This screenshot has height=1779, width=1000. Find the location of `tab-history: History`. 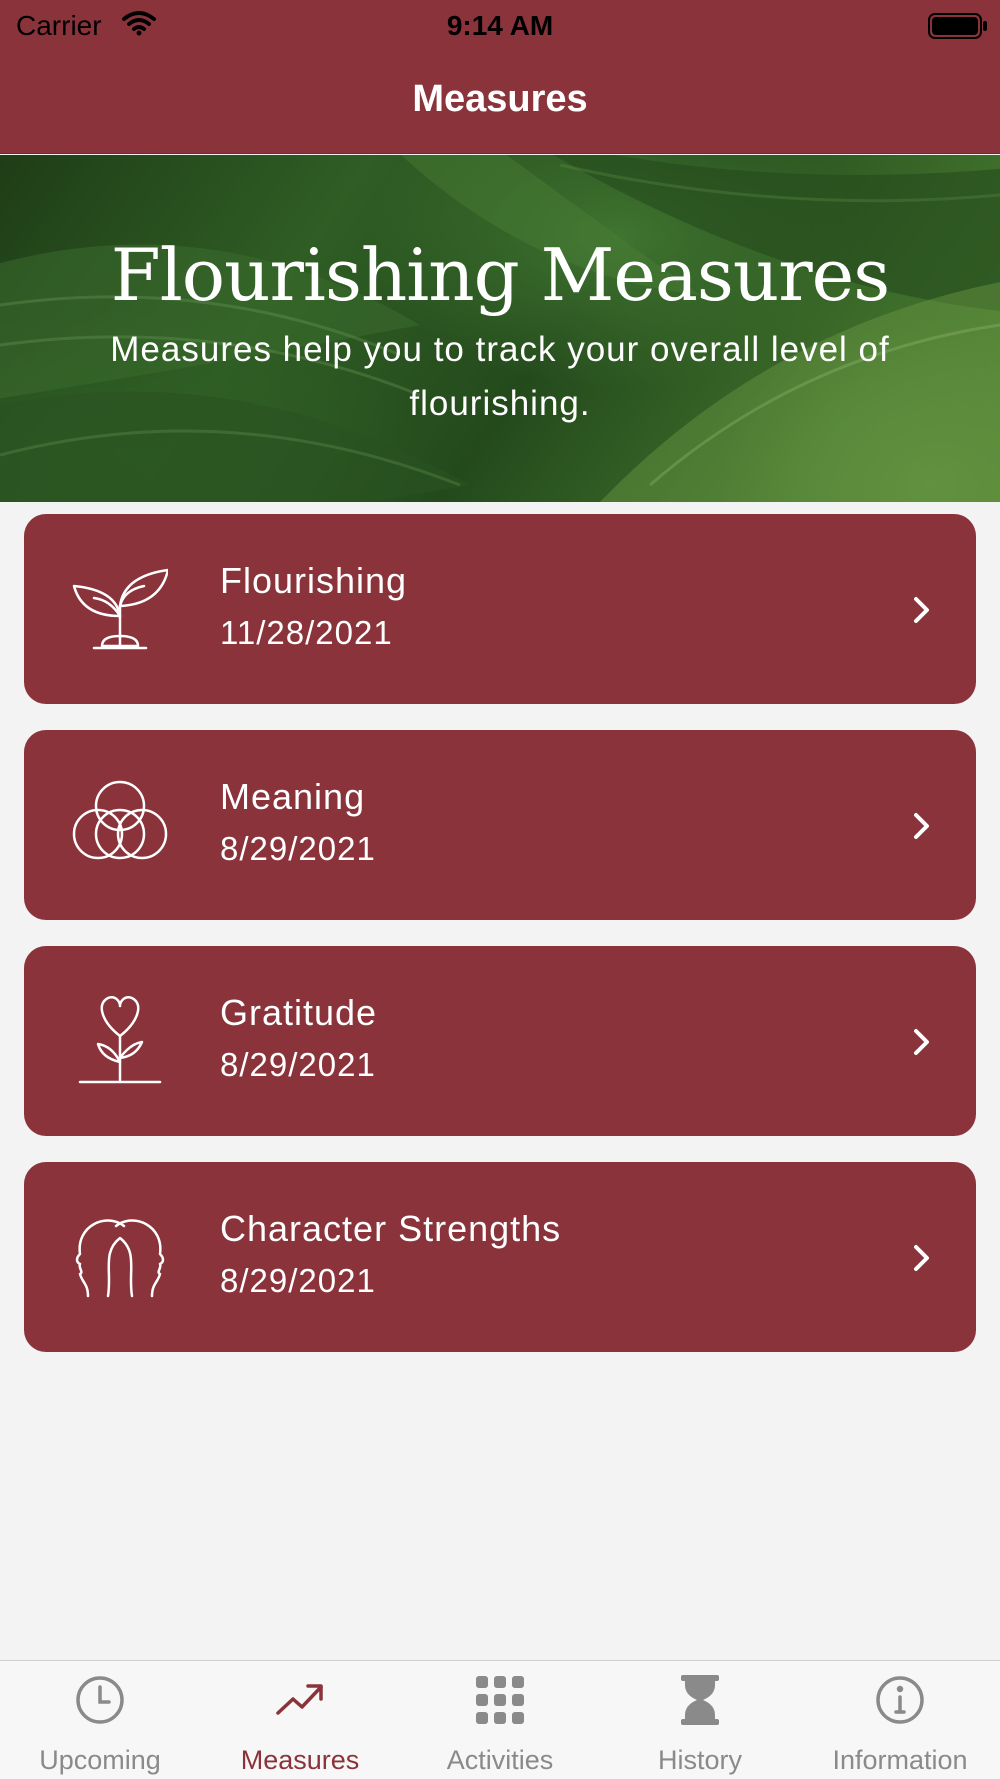

tab-history: History is located at coordinates (700, 1720).